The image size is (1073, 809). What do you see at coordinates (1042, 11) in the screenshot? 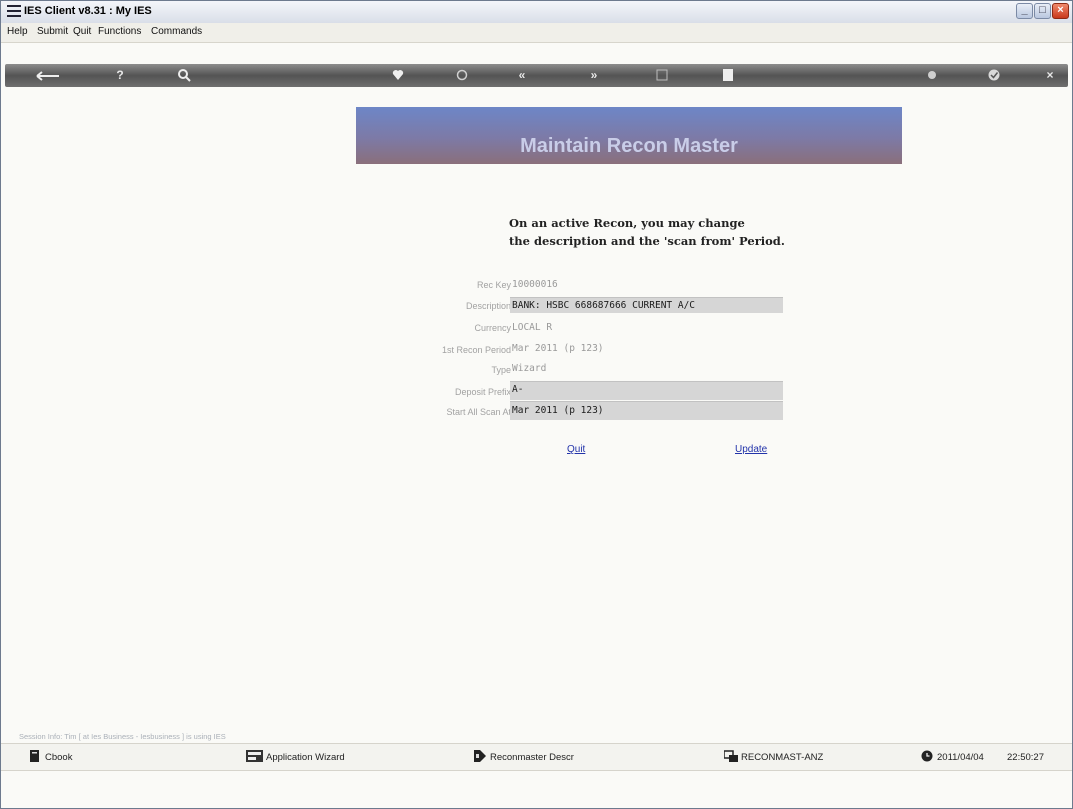
I see `maximize-button: □` at bounding box center [1042, 11].